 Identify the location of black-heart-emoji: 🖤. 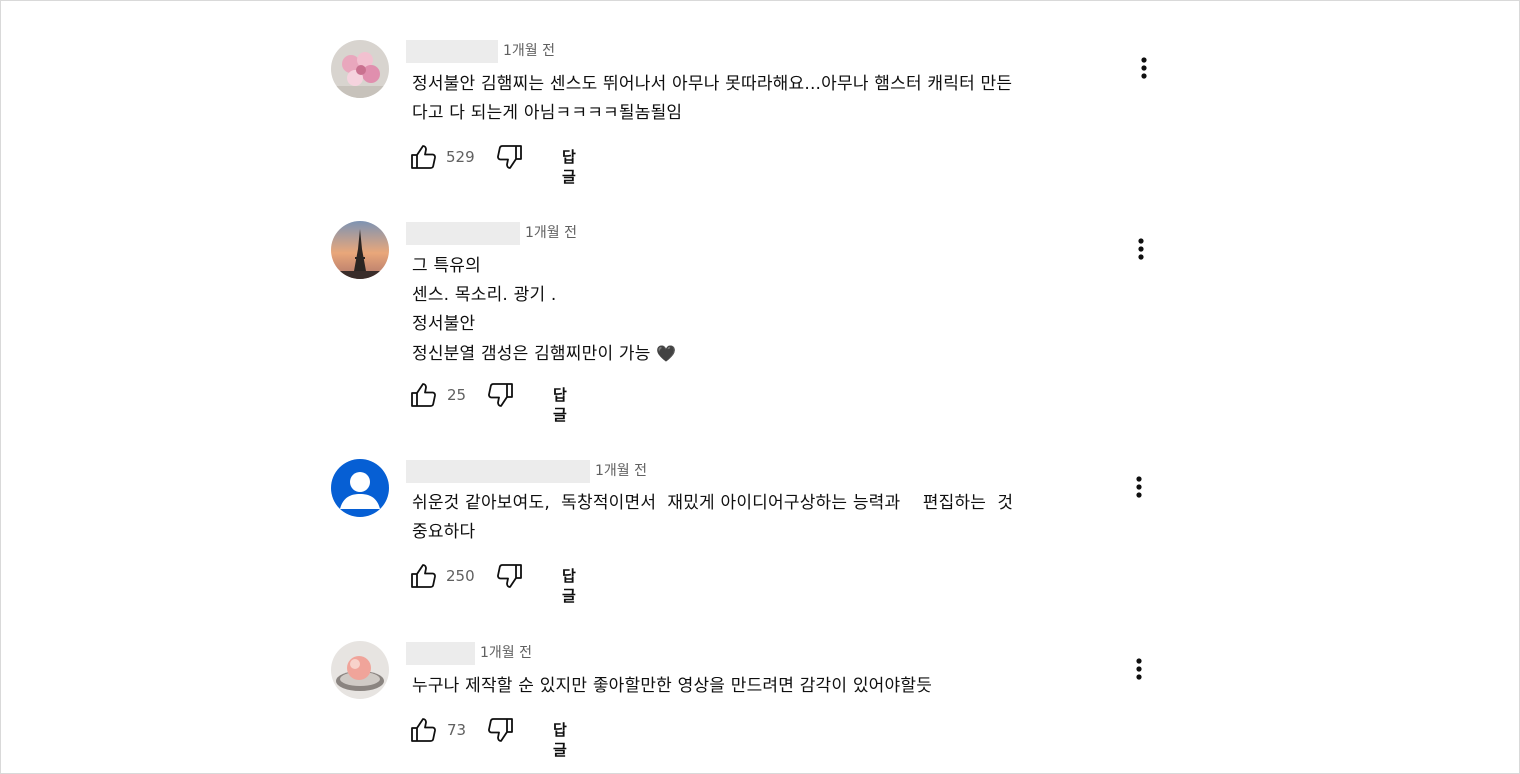
(666, 353).